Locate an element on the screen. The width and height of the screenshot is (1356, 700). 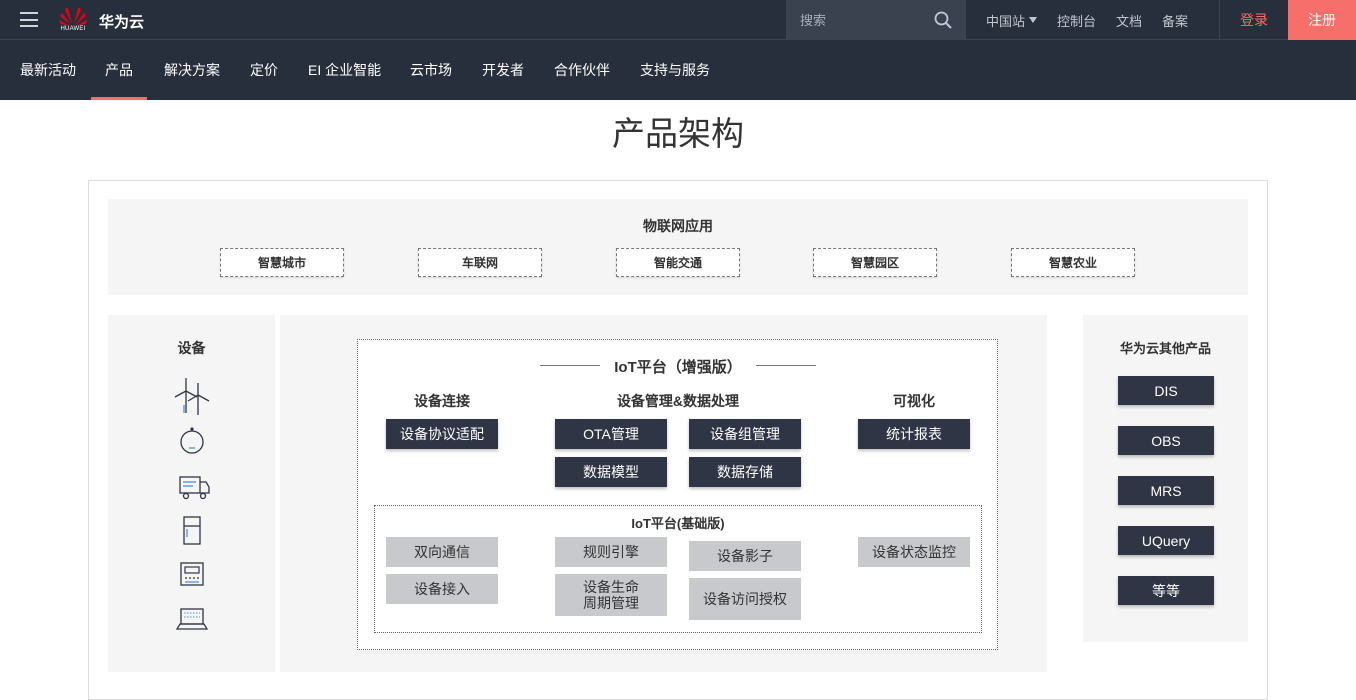
login-button: 登录 is located at coordinates (1254, 20).